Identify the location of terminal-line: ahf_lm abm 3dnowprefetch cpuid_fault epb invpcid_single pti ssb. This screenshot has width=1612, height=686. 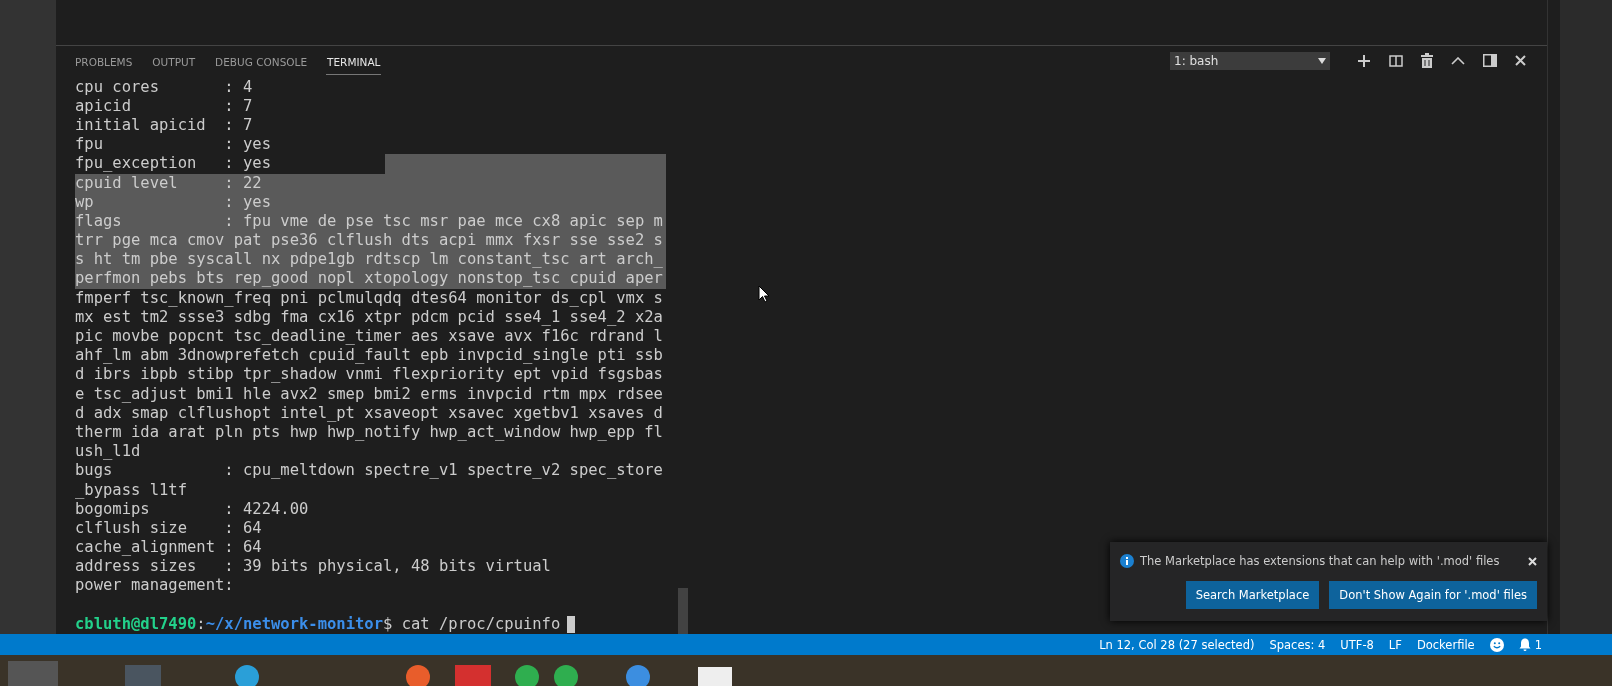
(369, 355).